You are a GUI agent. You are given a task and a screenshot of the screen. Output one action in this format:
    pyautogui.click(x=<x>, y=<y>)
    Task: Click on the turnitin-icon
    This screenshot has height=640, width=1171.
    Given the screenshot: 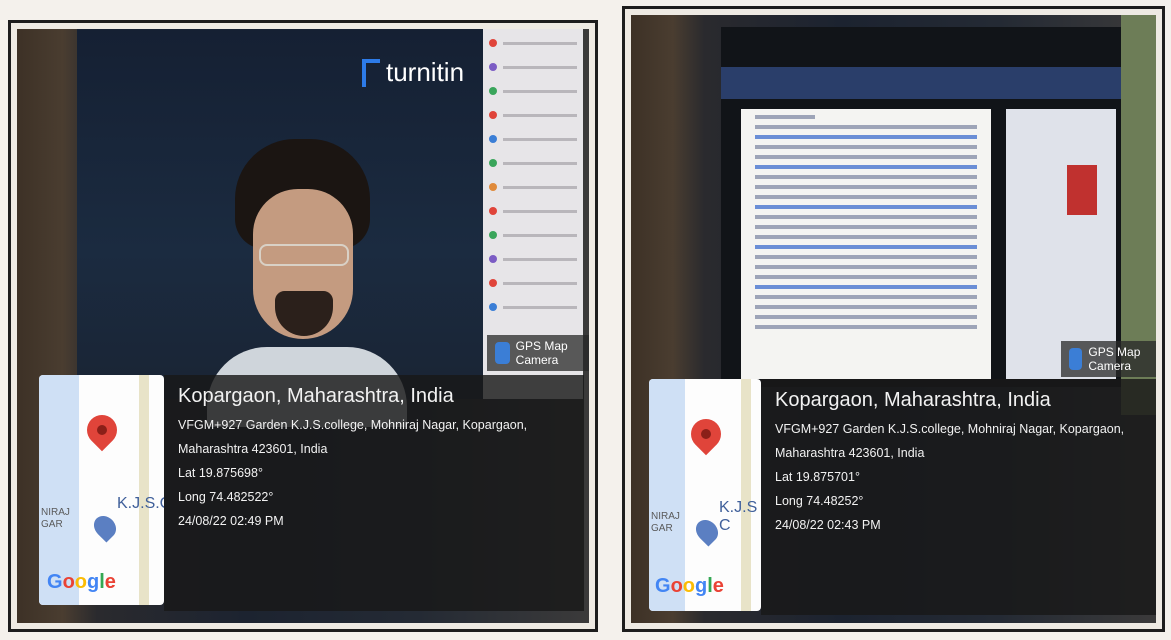 What is the action you would take?
    pyautogui.click(x=371, y=72)
    